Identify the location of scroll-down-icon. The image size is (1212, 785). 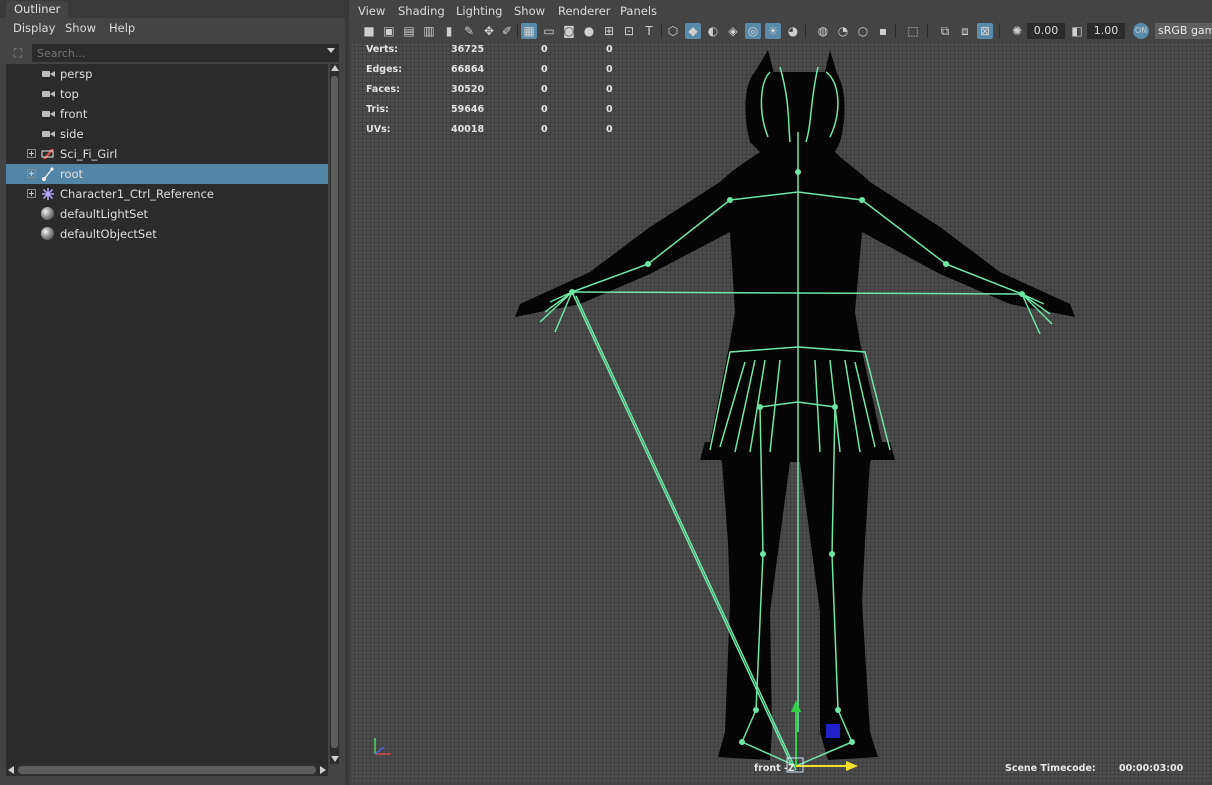
(335, 759).